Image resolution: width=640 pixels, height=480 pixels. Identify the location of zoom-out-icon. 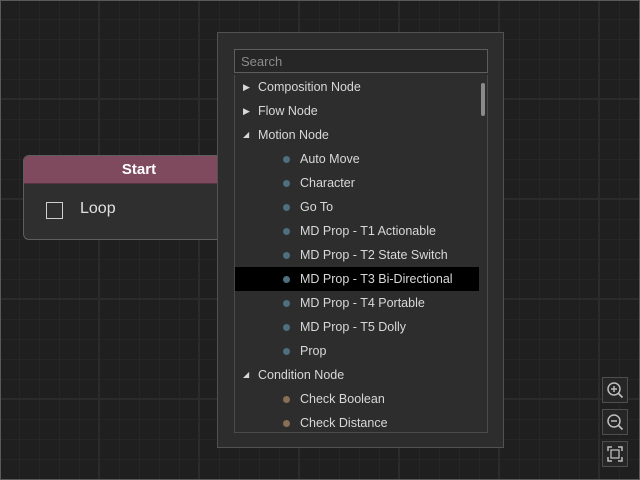
(615, 422).